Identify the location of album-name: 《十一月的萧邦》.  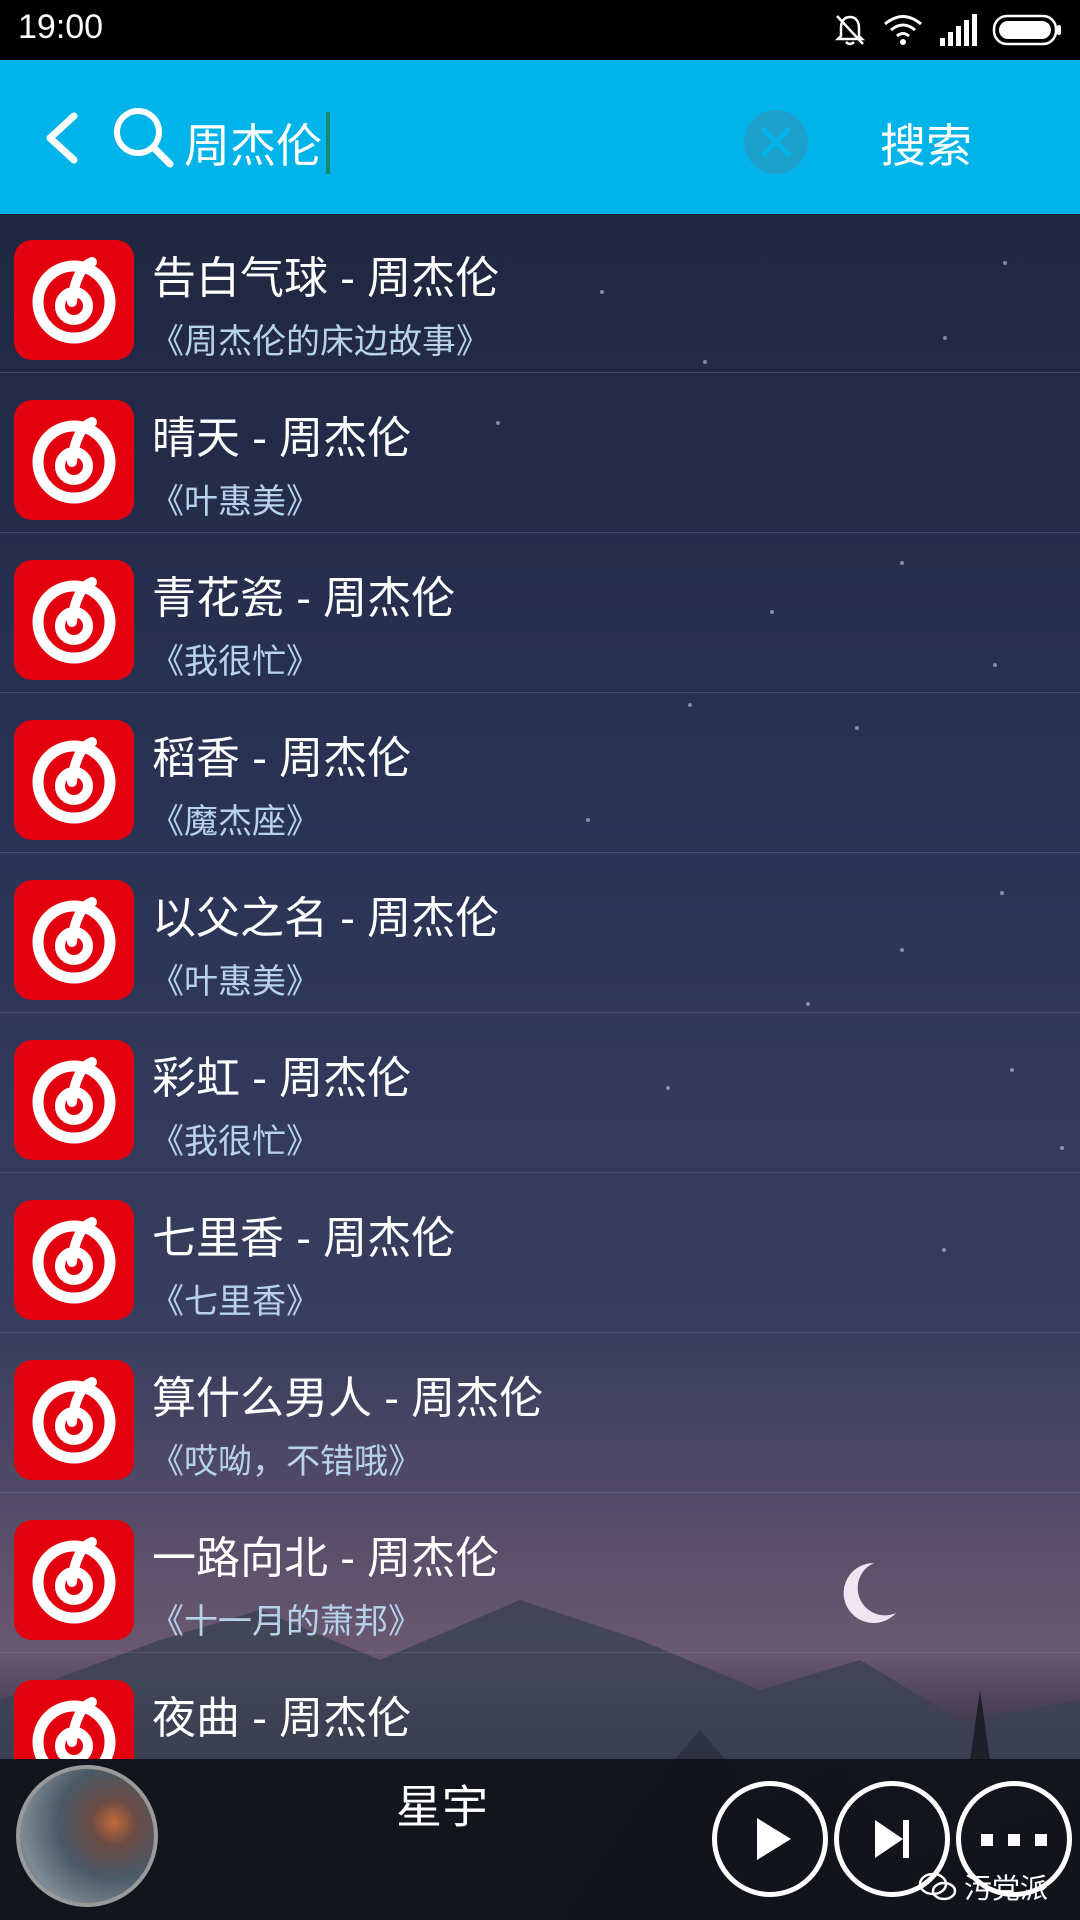
(286, 1622).